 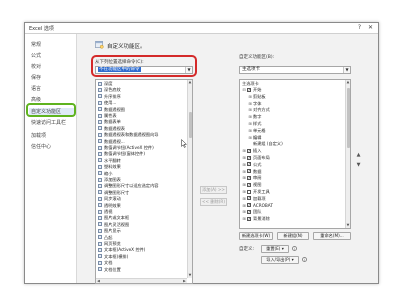 What do you see at coordinates (292, 205) in the screenshot?
I see `tree-item: ⊞ ✓ ACROBAT` at bounding box center [292, 205].